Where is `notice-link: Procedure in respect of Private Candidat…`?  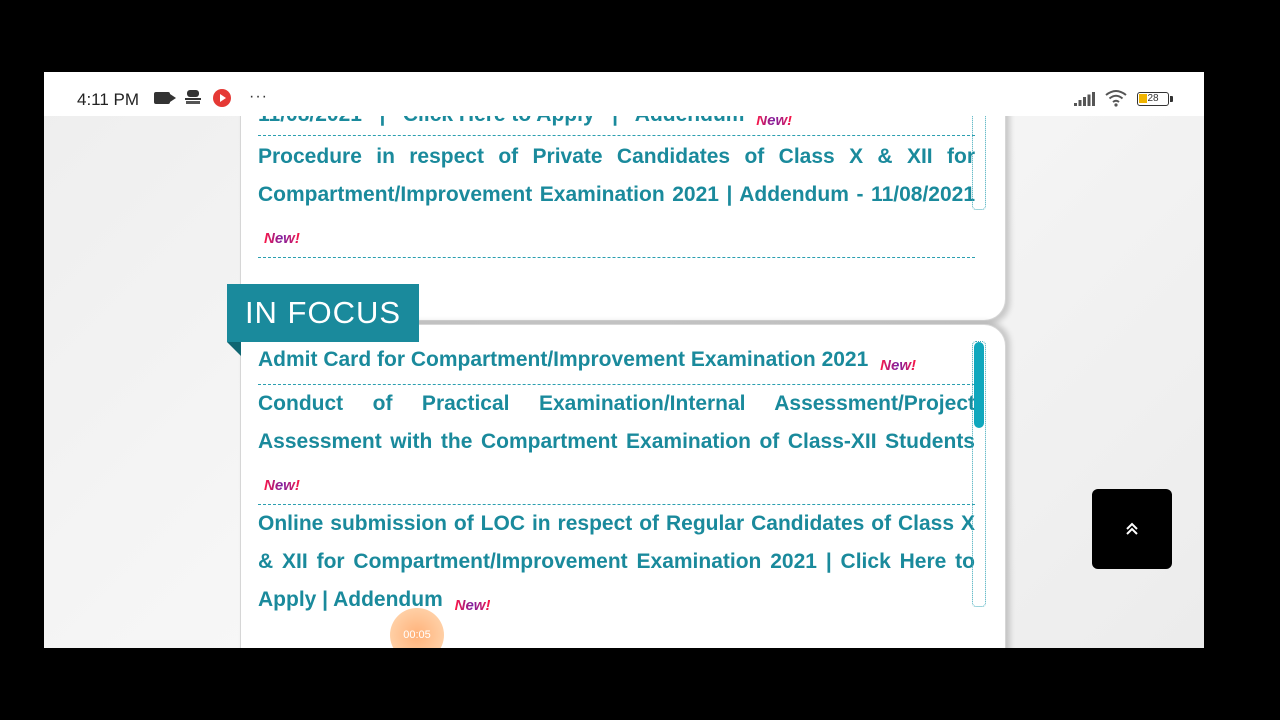 notice-link: Procedure in respect of Private Candidat… is located at coordinates (616, 175).